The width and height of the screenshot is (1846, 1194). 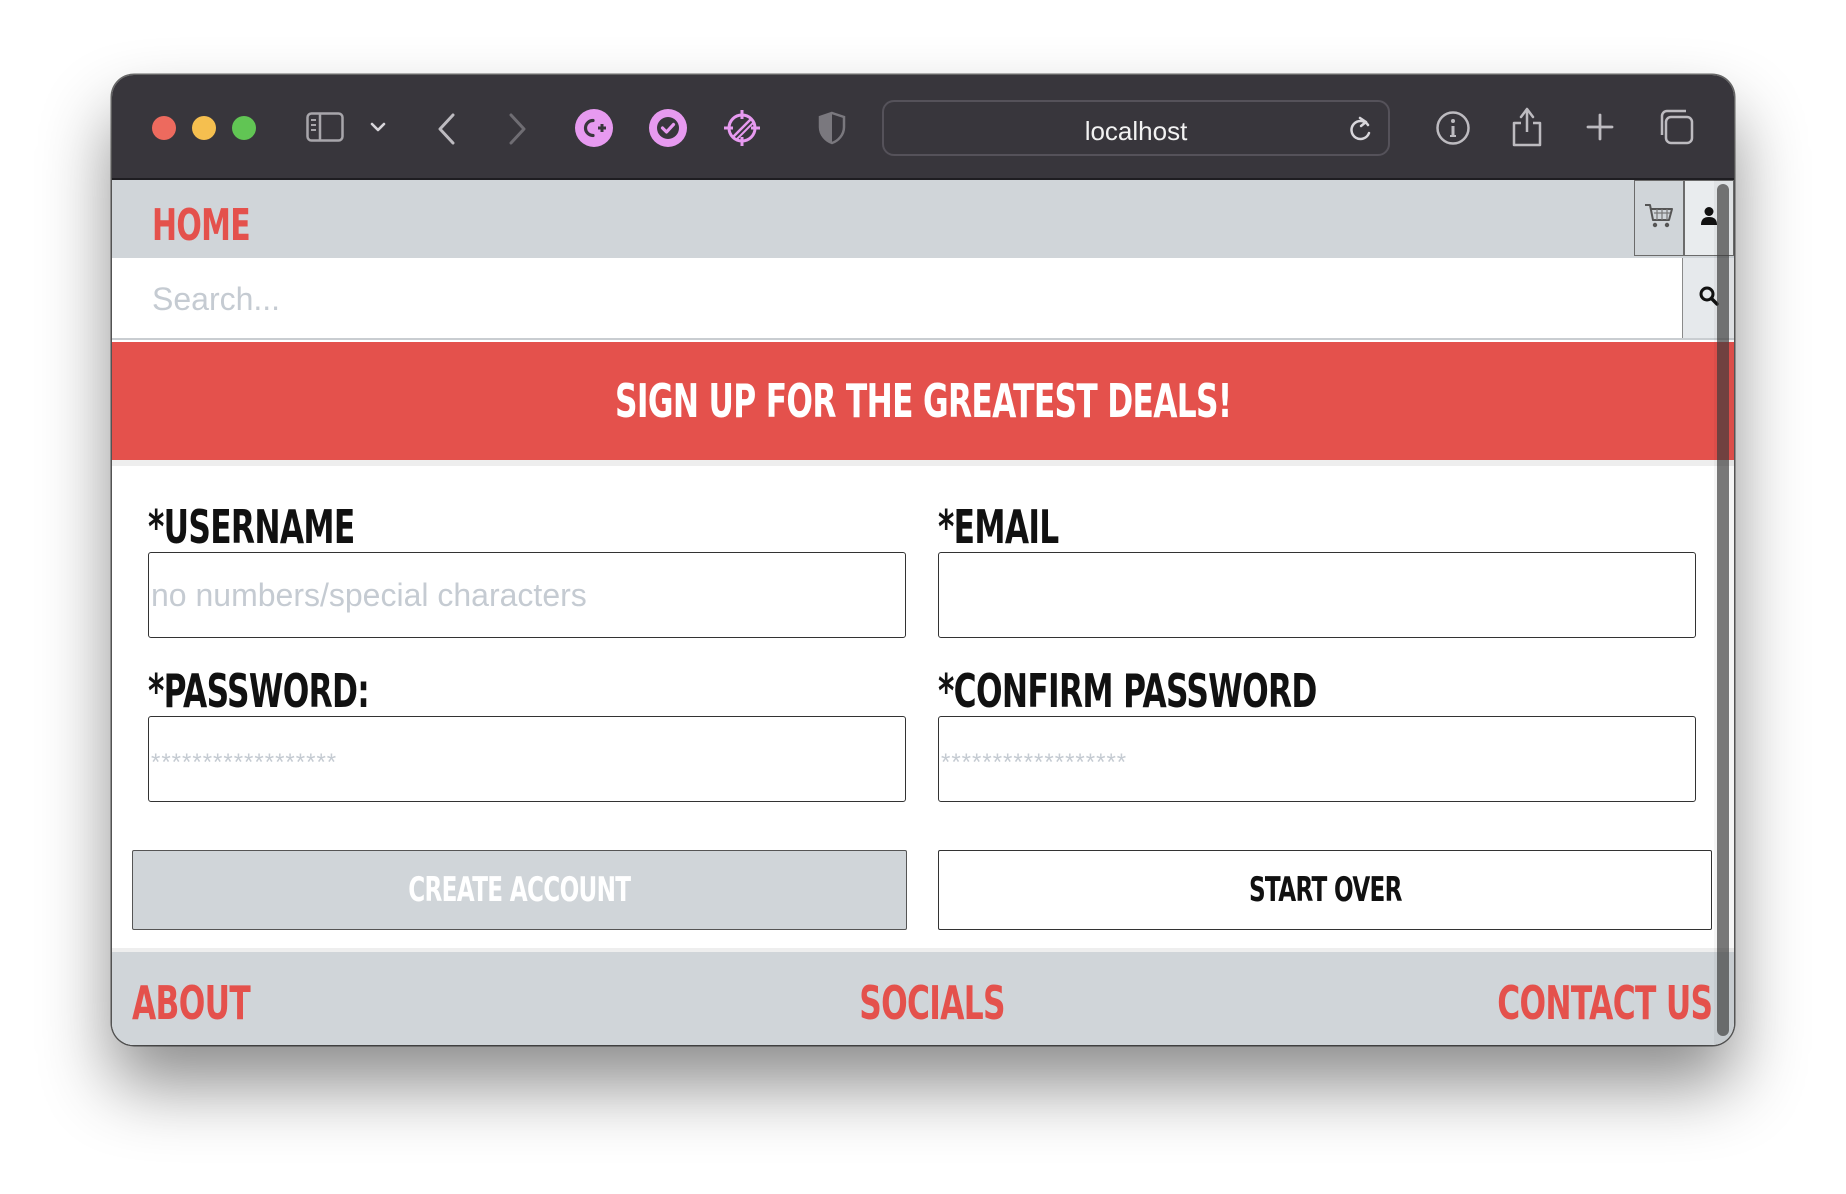 I want to click on create-account-button: CREATE ACCOUNT, so click(x=519, y=890).